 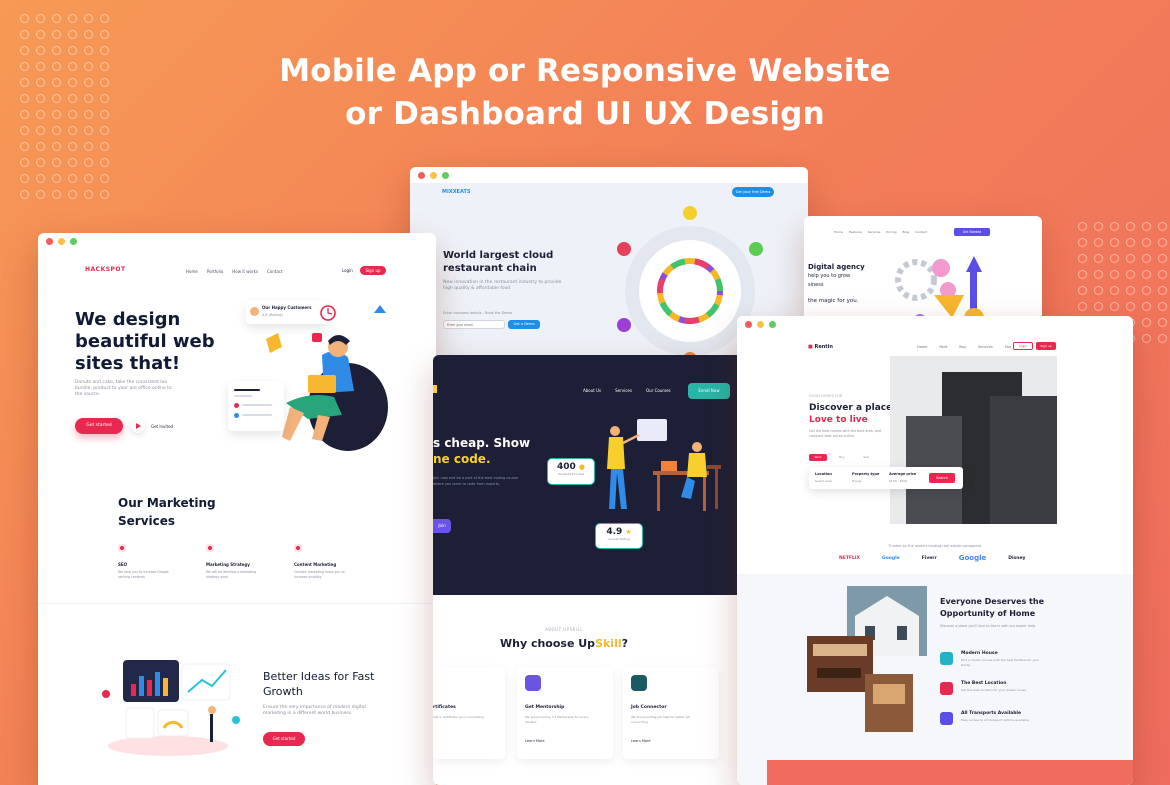 I want to click on signup-button: Sign up, so click(x=373, y=270).